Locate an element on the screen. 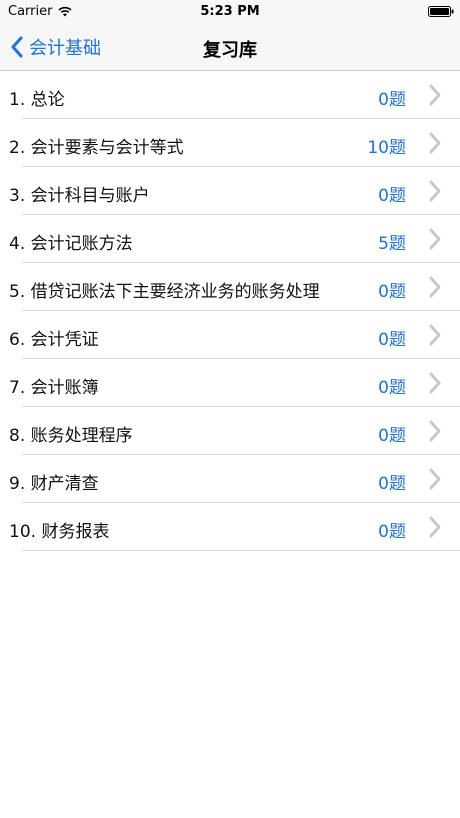 The height and width of the screenshot is (818, 460). navigation-bar: 会计基础 复习库 is located at coordinates (230, 47).